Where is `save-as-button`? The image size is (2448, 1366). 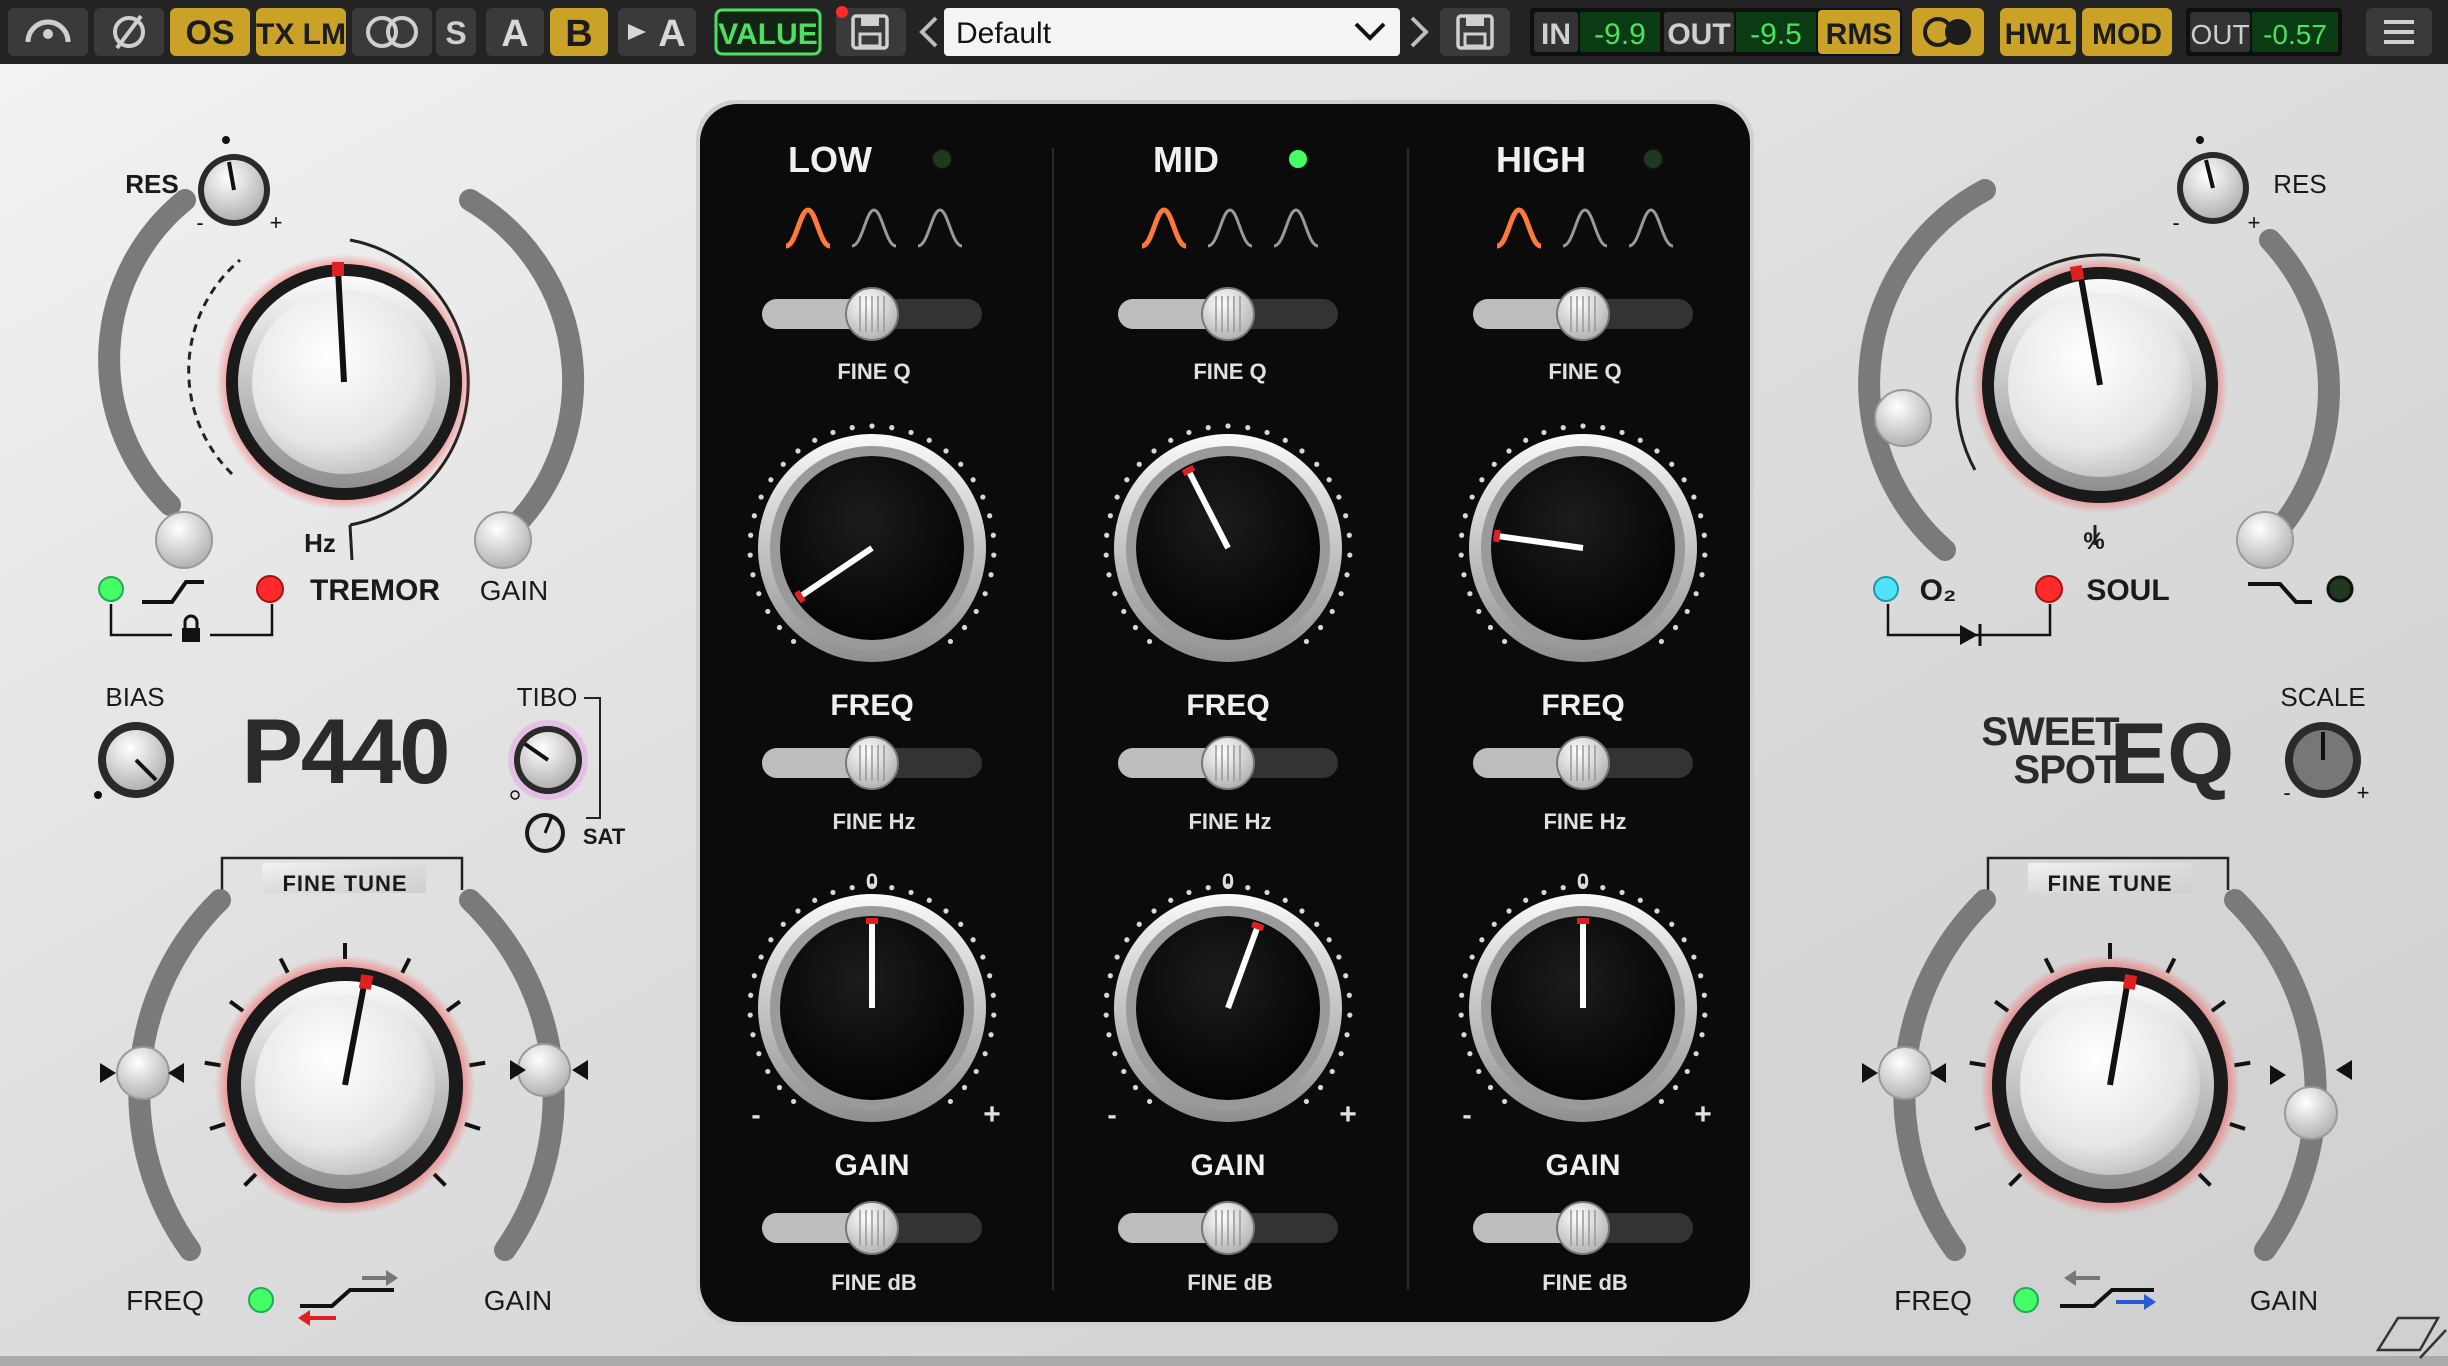
save-as-button is located at coordinates (1475, 32).